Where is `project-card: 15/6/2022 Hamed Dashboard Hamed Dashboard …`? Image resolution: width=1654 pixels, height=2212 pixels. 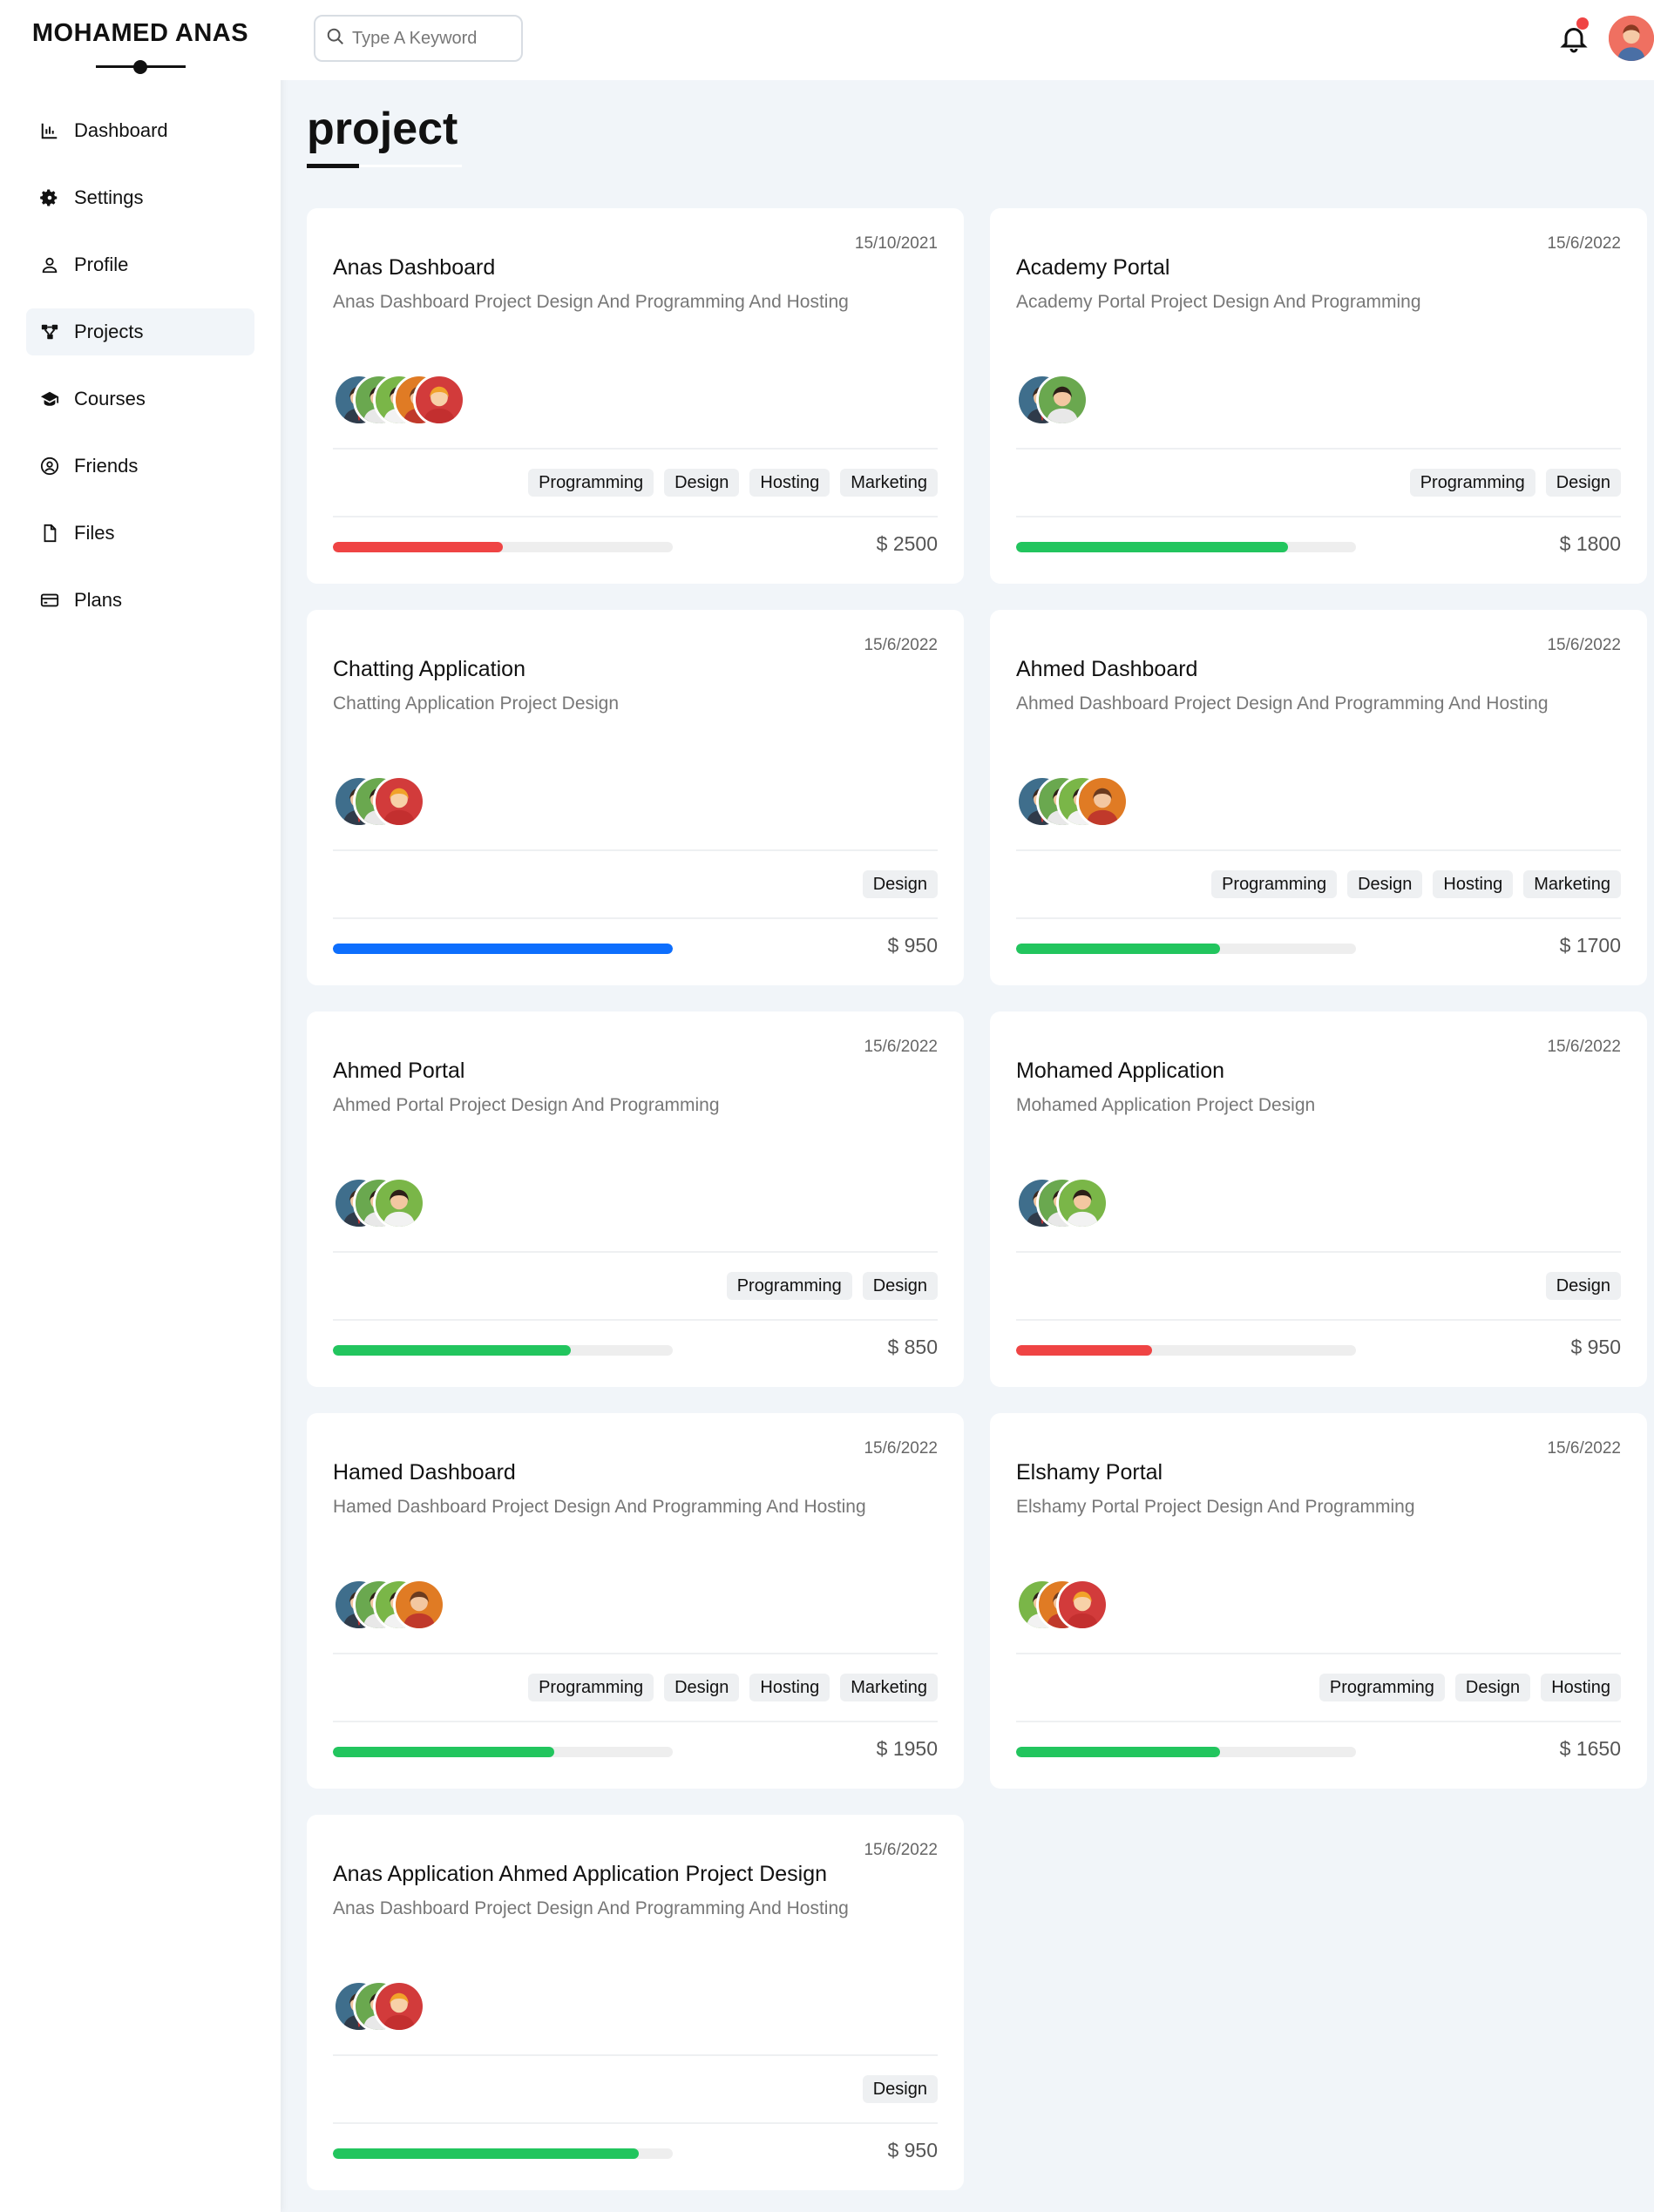 project-card: 15/6/2022 Hamed Dashboard Hamed Dashboard … is located at coordinates (635, 1601).